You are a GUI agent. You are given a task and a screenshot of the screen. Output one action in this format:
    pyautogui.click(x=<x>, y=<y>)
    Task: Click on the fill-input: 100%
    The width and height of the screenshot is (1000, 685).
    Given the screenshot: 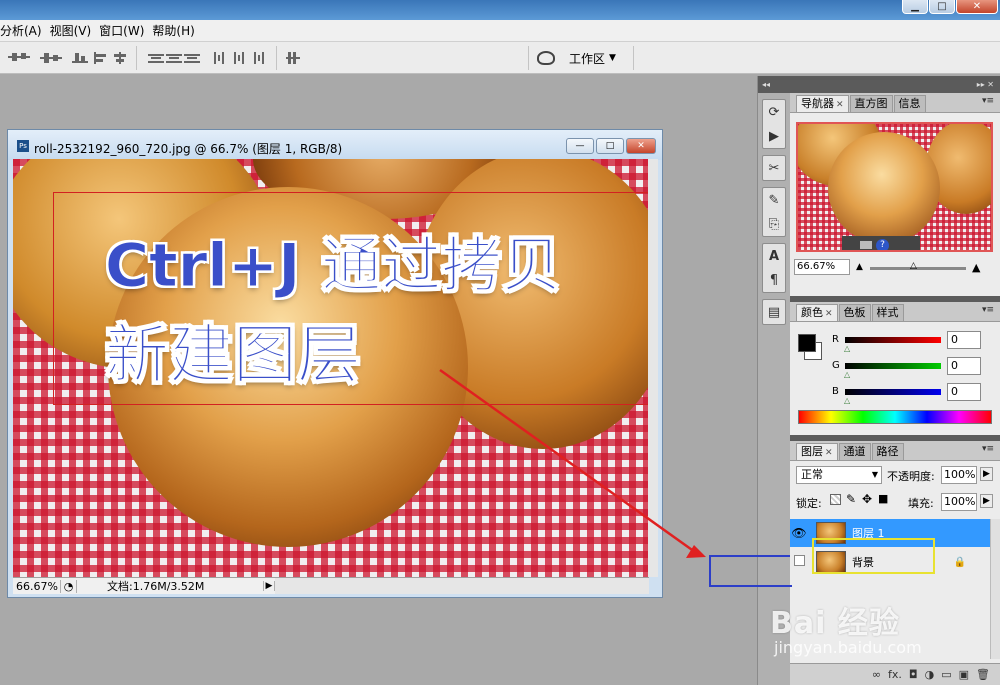 What is the action you would take?
    pyautogui.click(x=959, y=502)
    